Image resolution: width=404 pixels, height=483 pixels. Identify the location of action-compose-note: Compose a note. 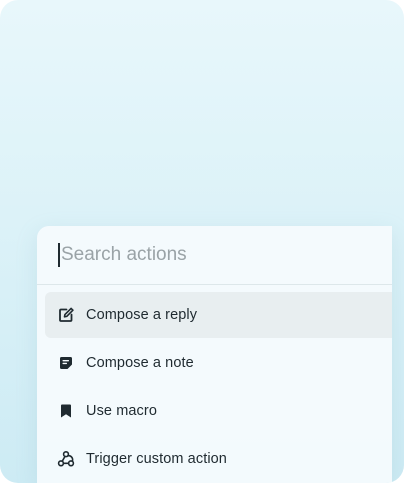
(218, 363).